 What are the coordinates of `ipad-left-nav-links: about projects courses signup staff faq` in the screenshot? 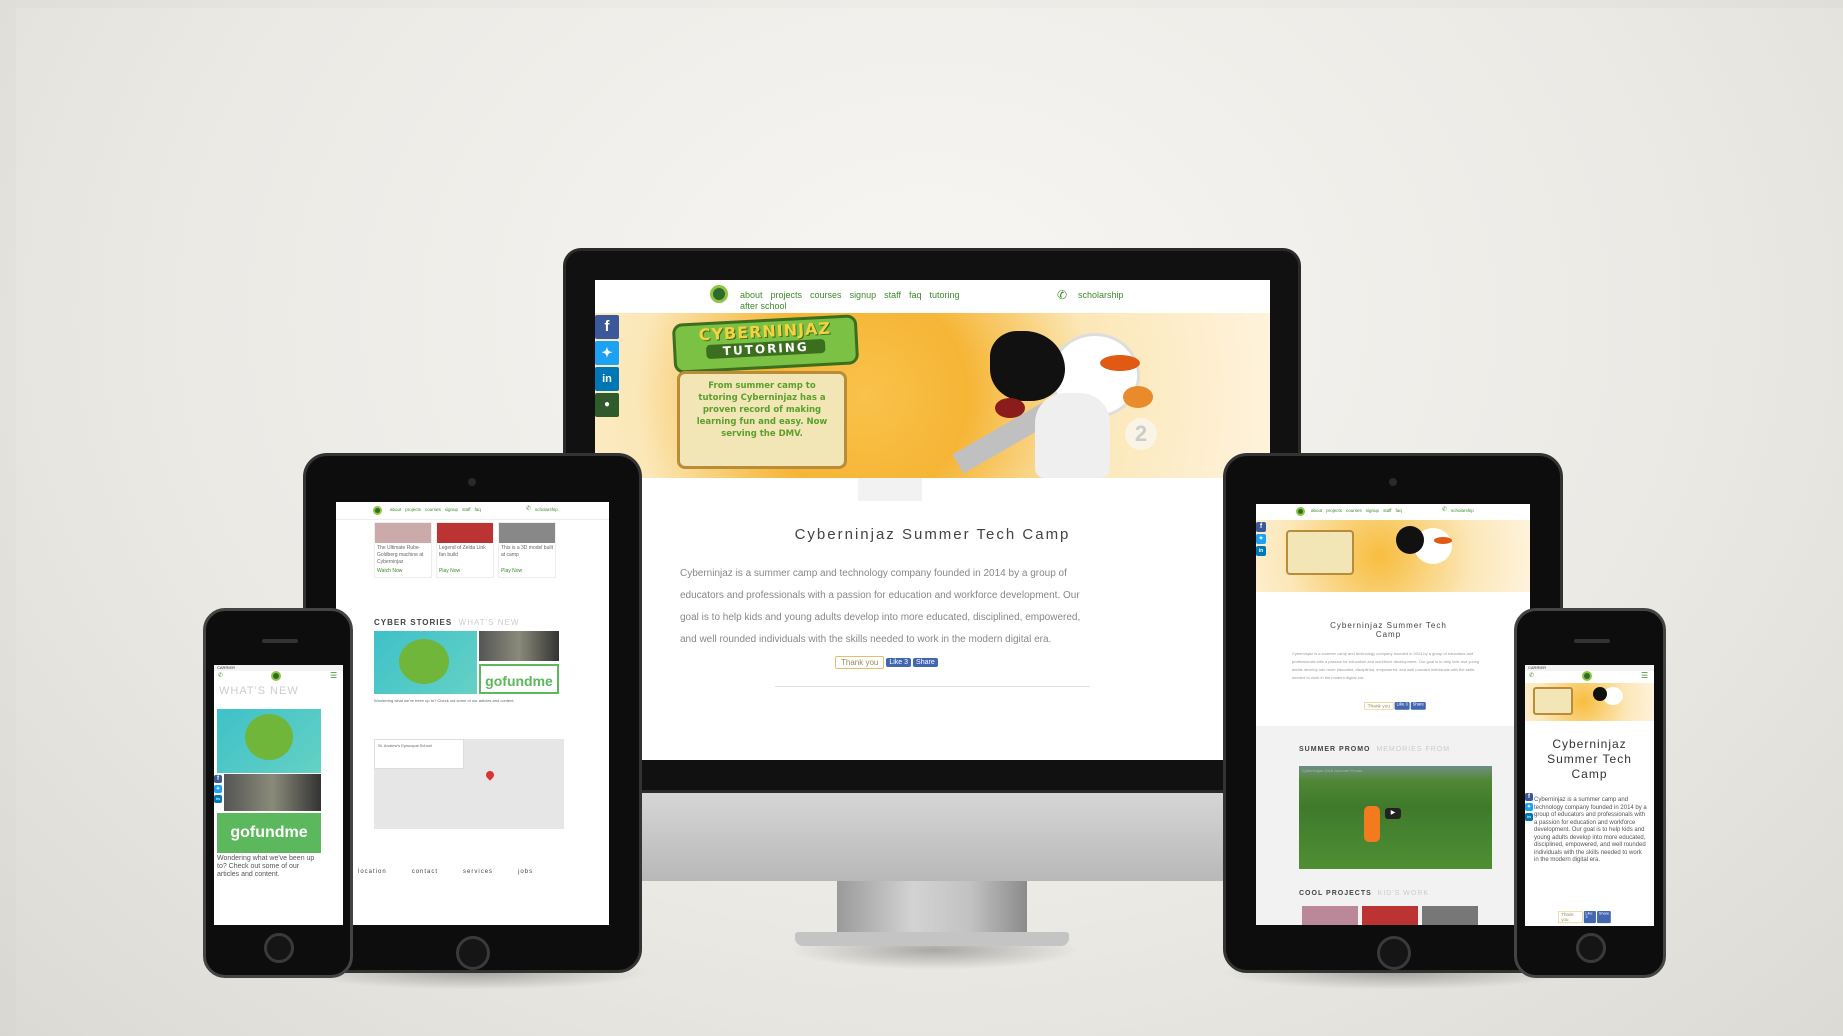 It's located at (435, 509).